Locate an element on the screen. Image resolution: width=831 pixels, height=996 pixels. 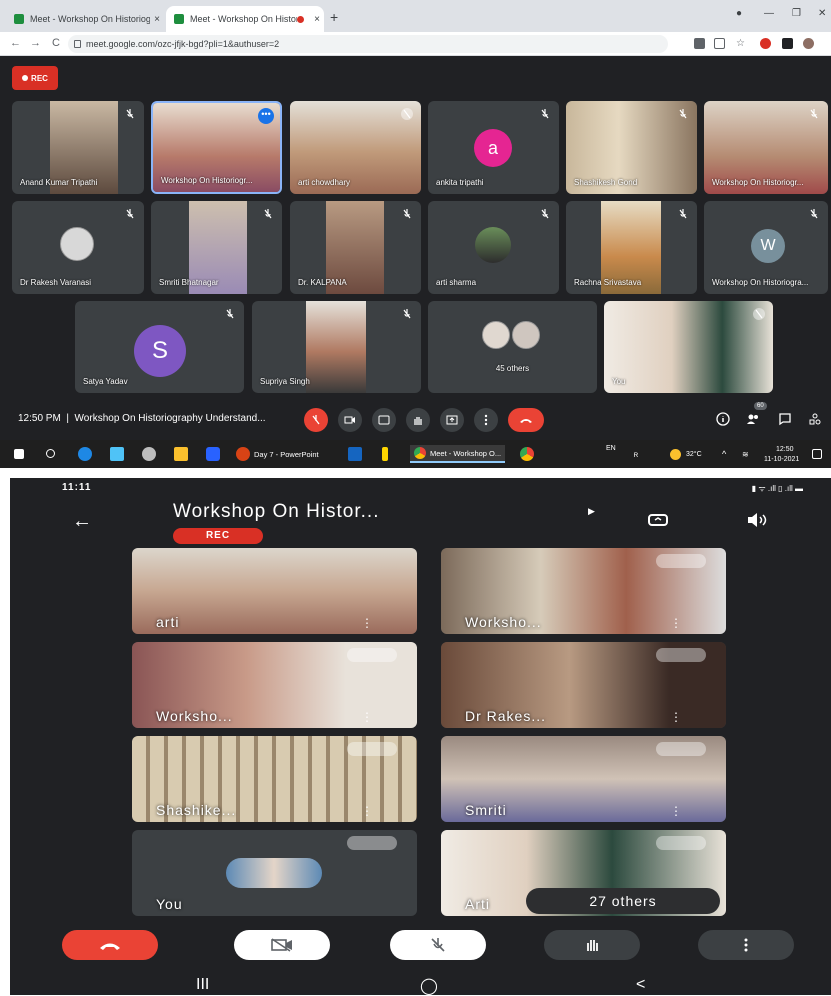
forward-button: → is located at coordinates (35, 43).